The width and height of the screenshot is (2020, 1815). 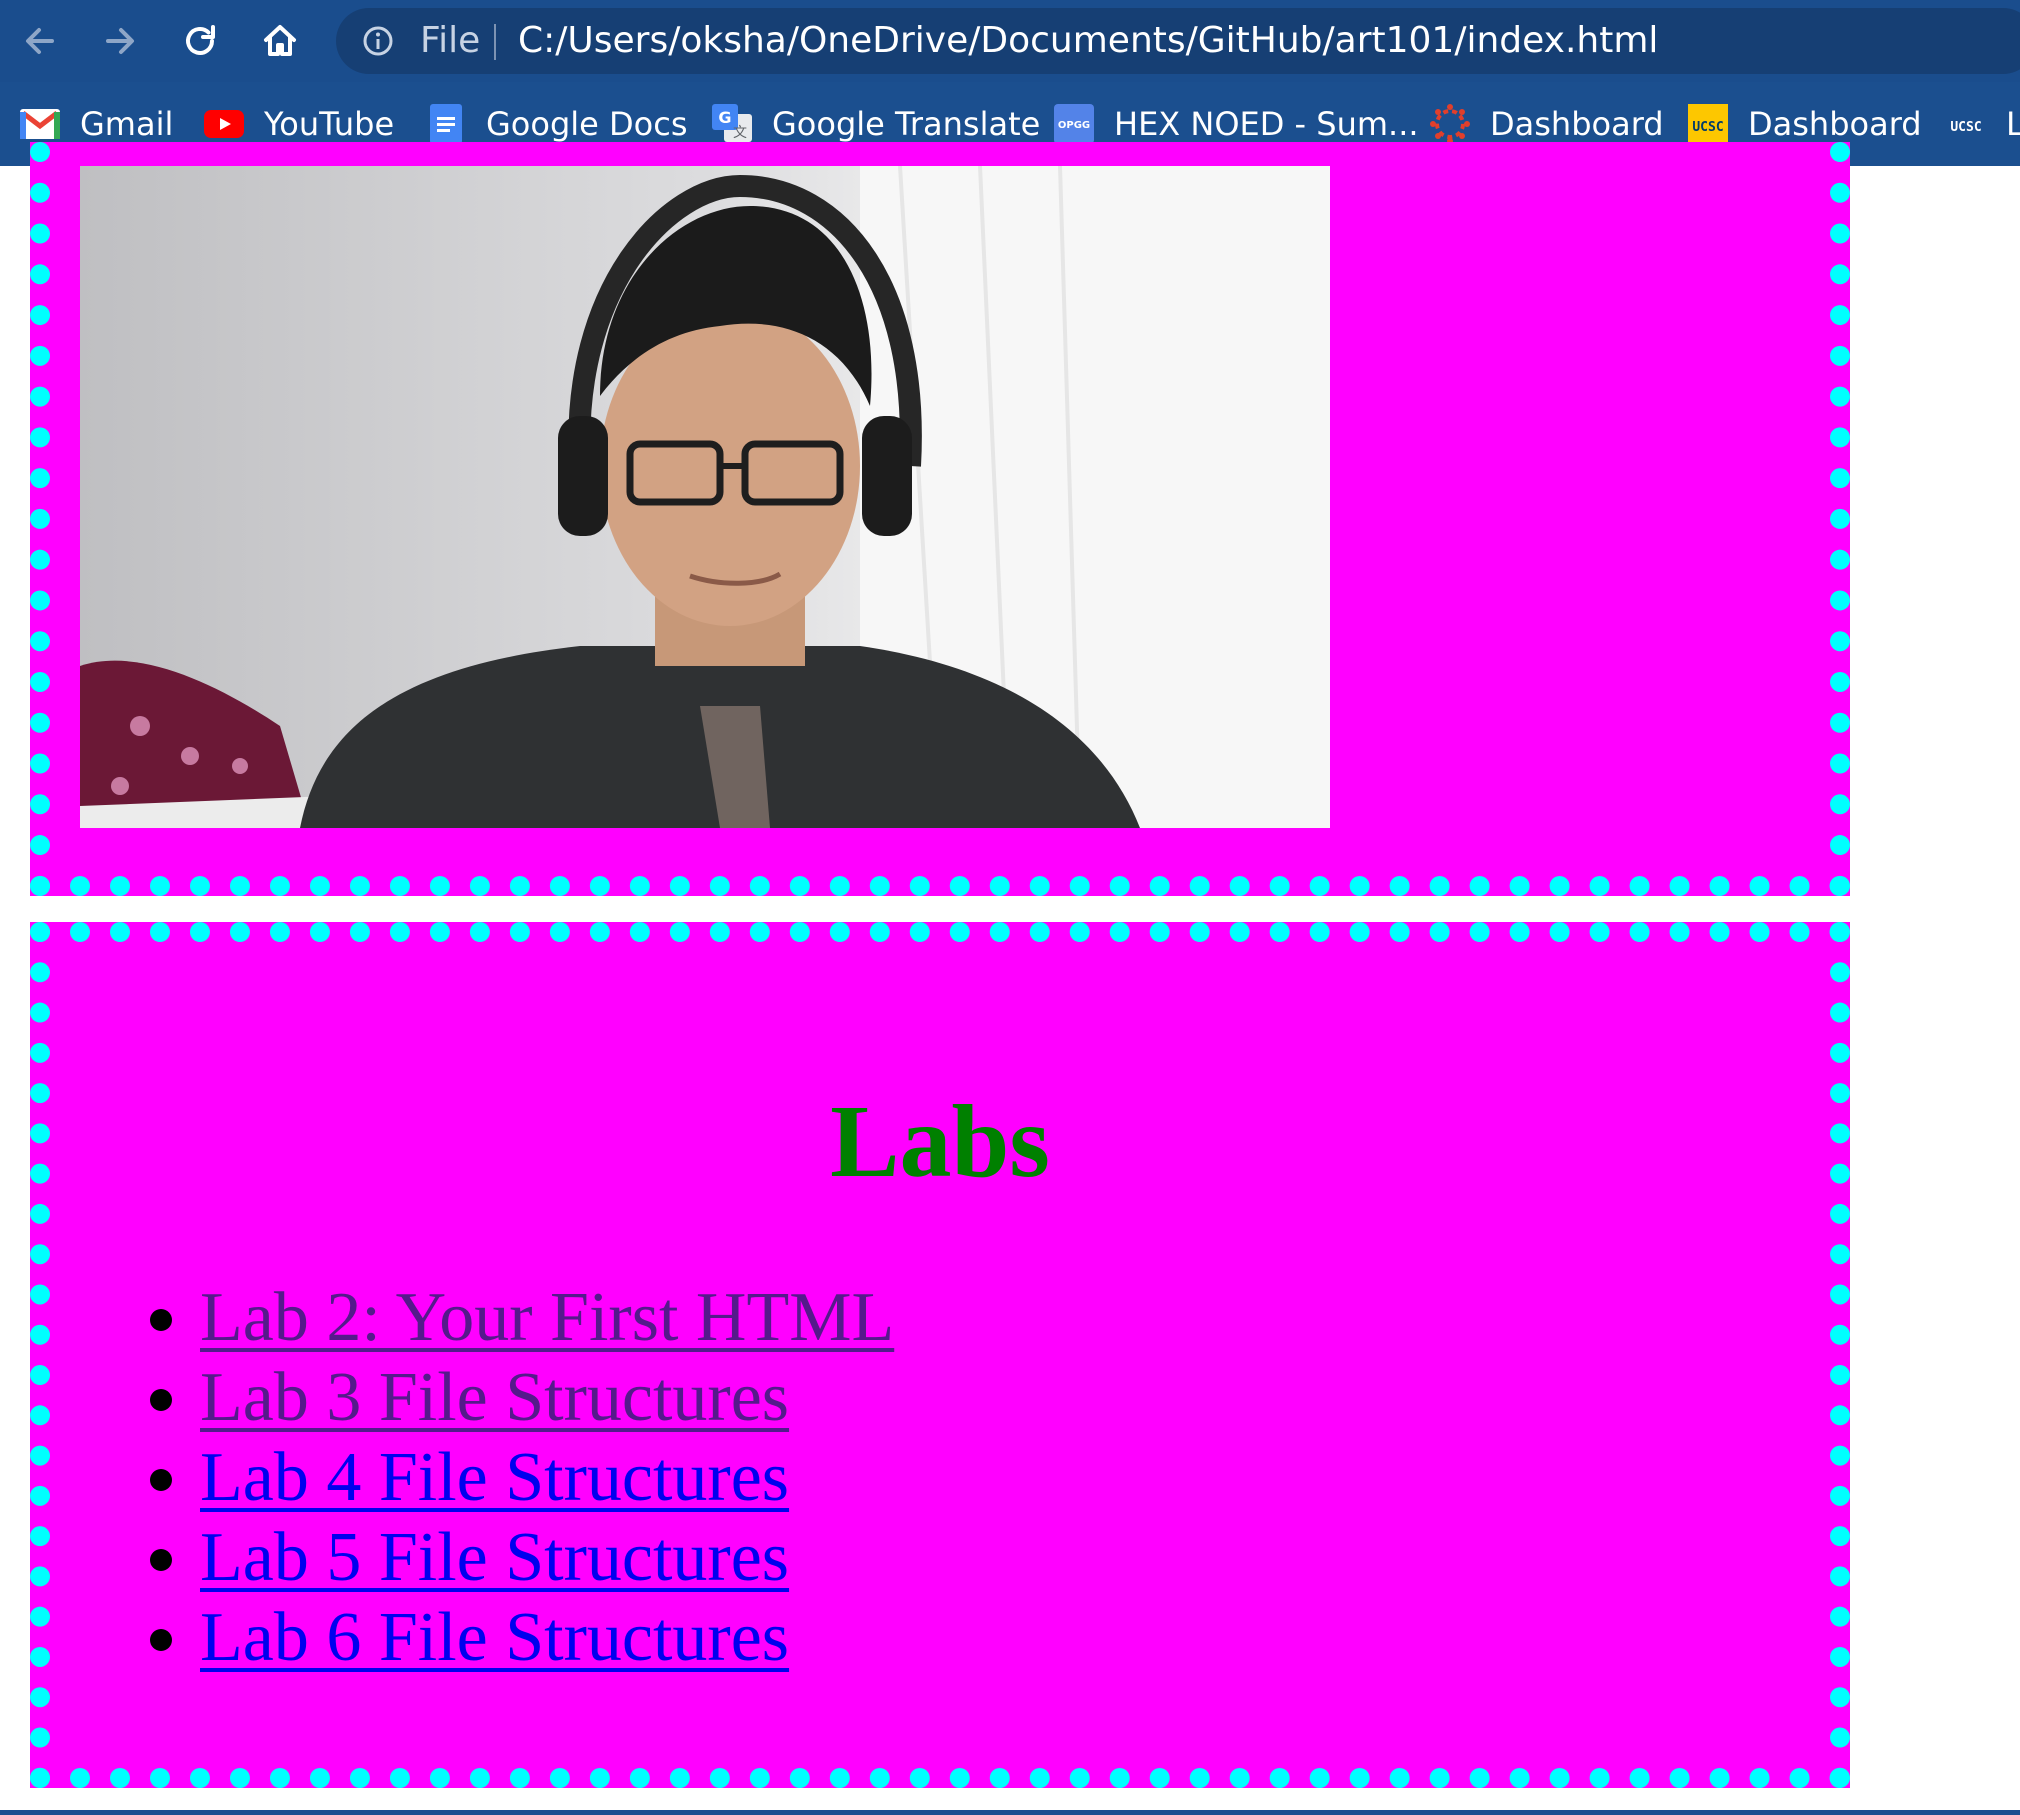 I want to click on scheme-label: File, so click(x=450, y=40).